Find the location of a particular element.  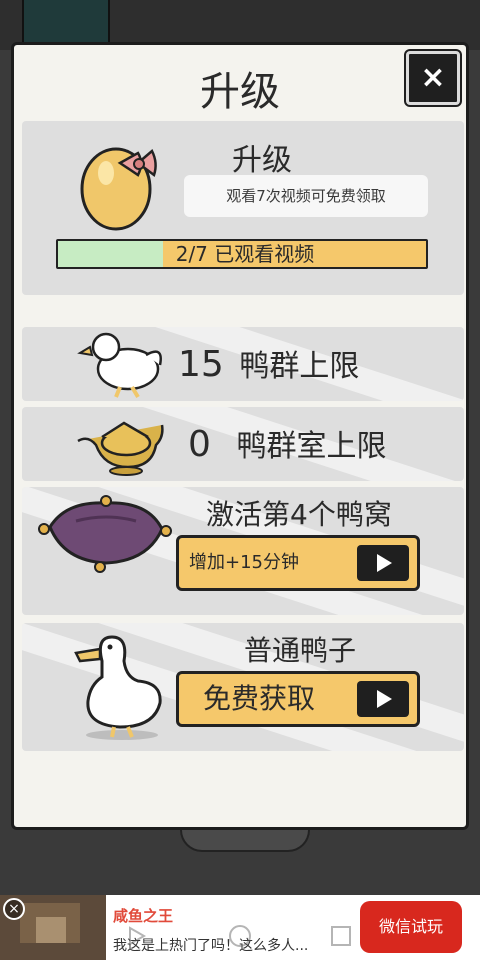

duck-limit-row: 15 鸭群上限 is located at coordinates (243, 364).